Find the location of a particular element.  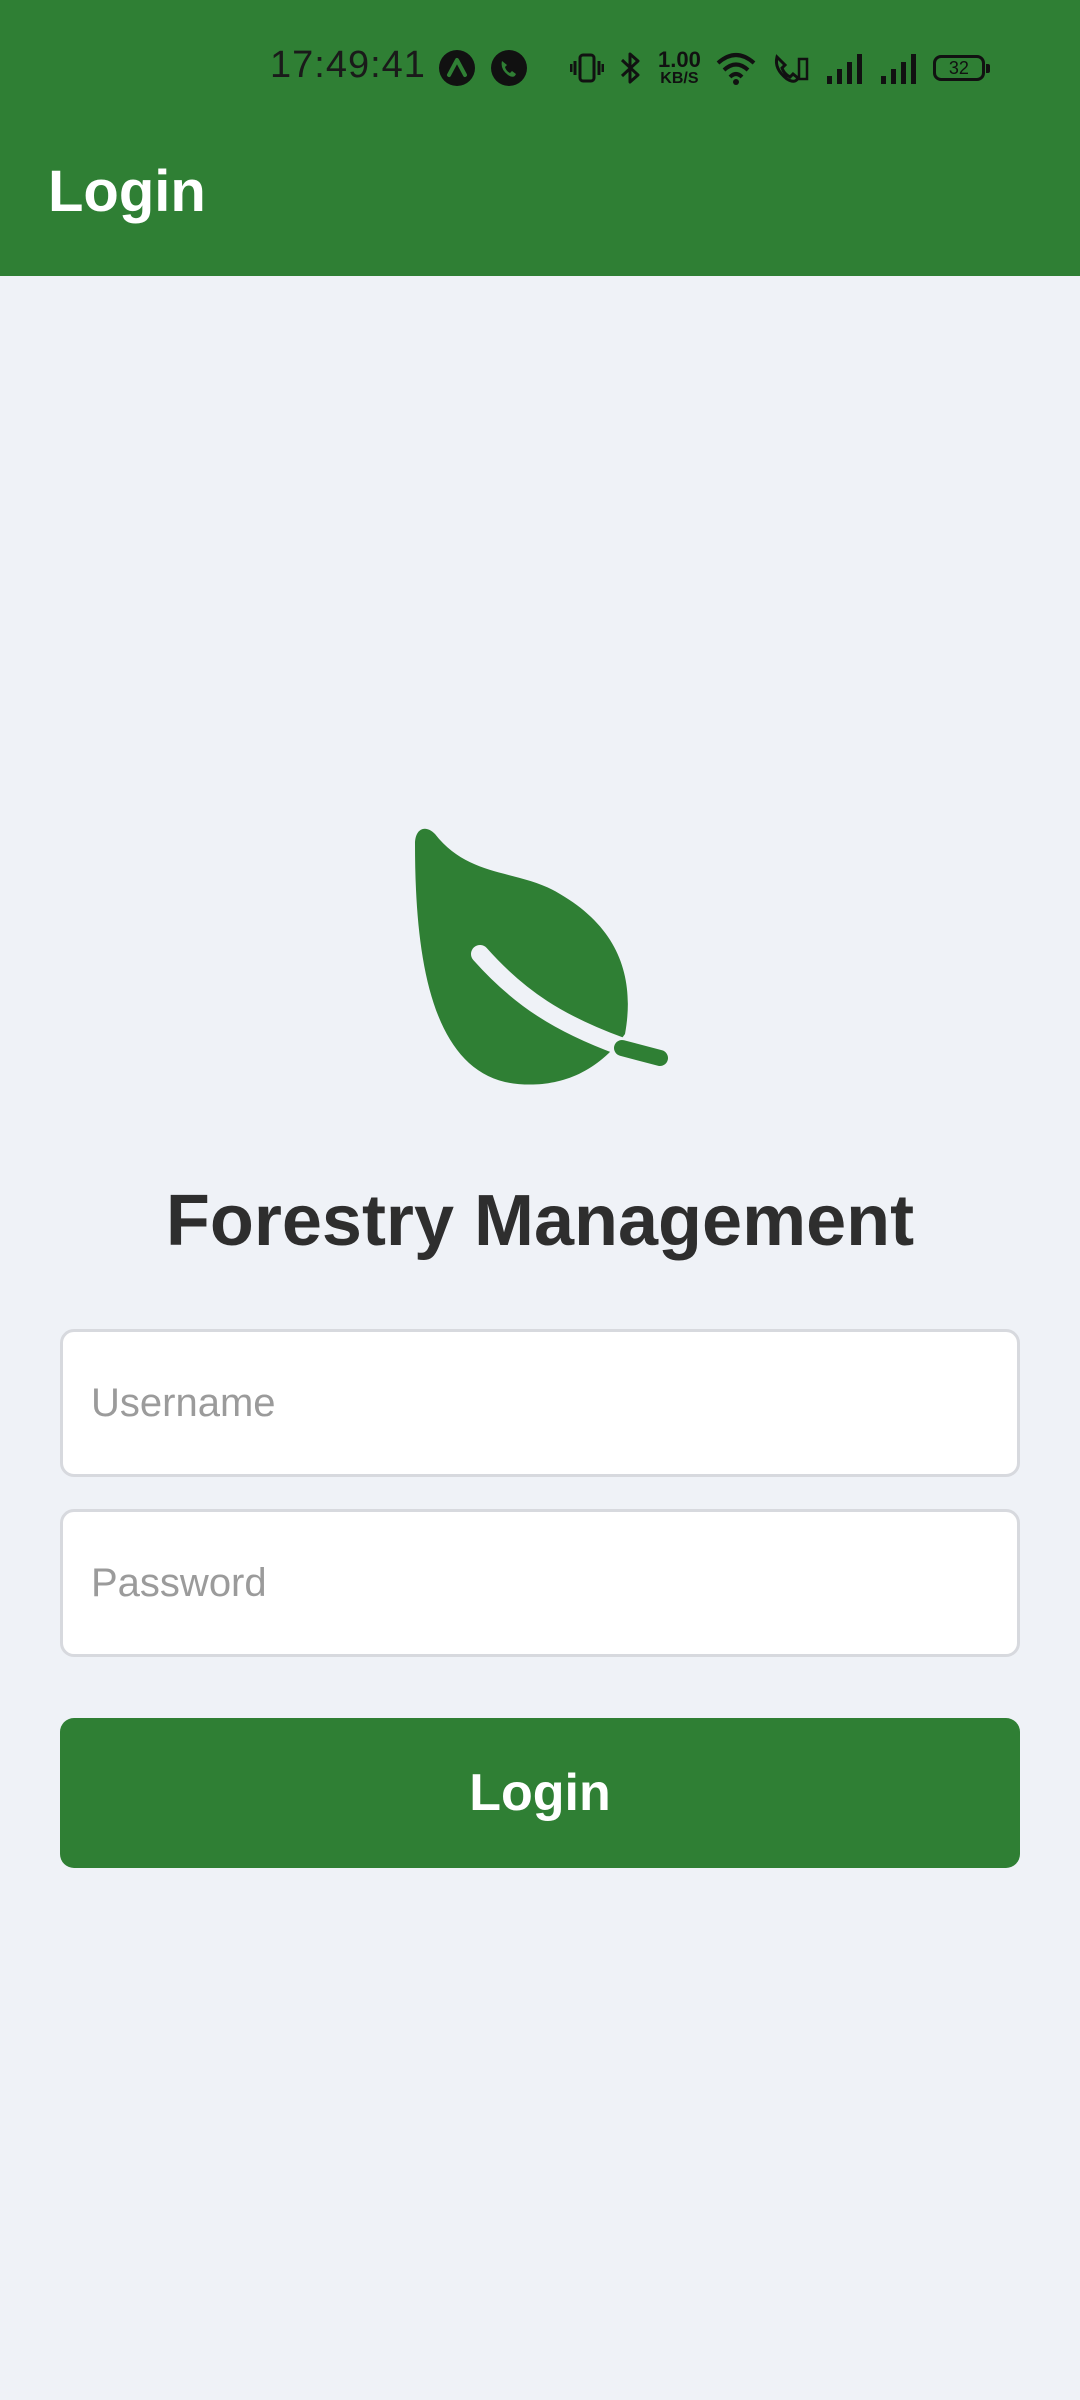

vibrate-icon is located at coordinates (587, 68).